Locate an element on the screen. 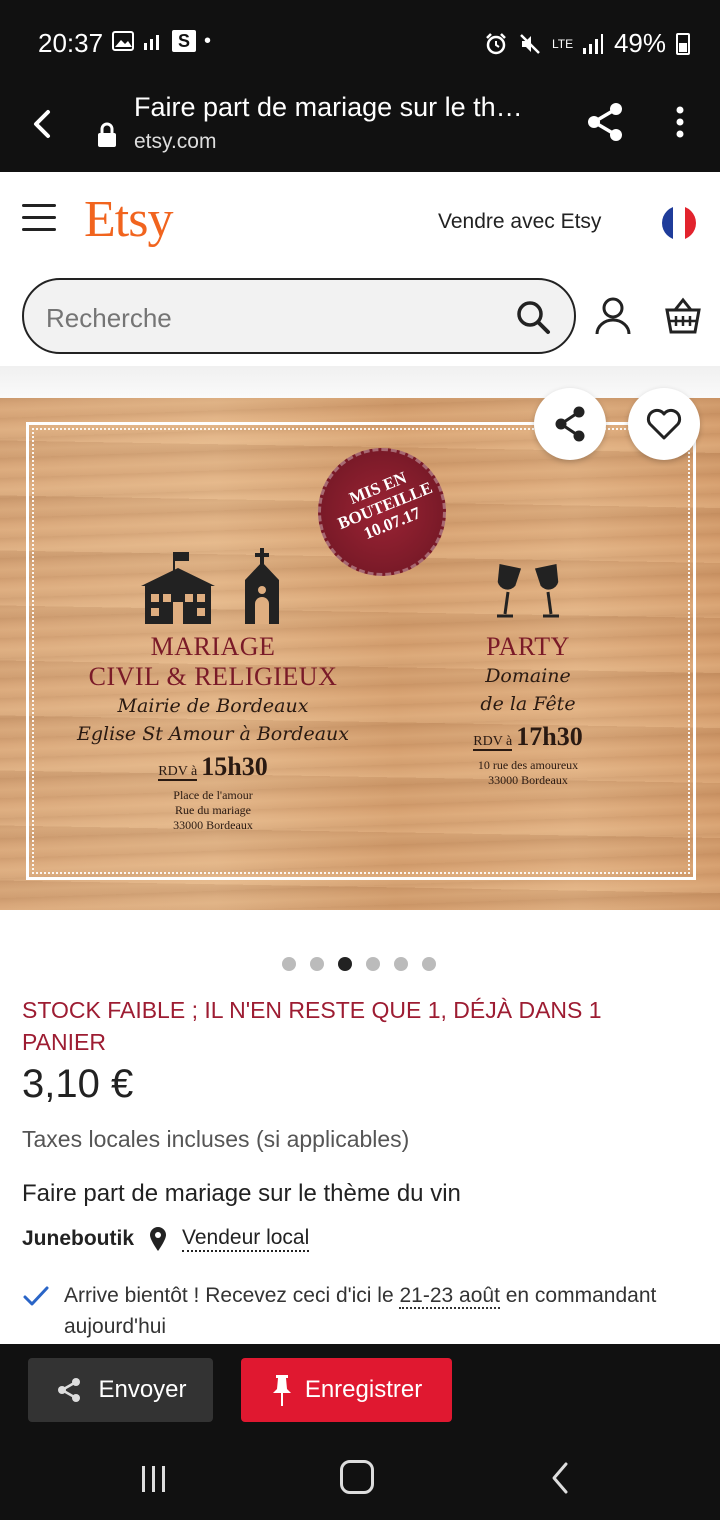 The width and height of the screenshot is (720, 1520). party-time: RDV à 17h30 is located at coordinates (528, 737).